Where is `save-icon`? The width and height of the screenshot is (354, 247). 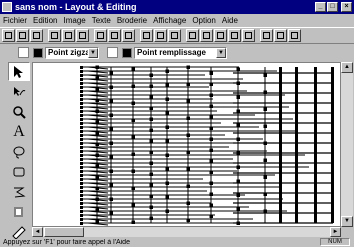
save-icon is located at coordinates (36, 35).